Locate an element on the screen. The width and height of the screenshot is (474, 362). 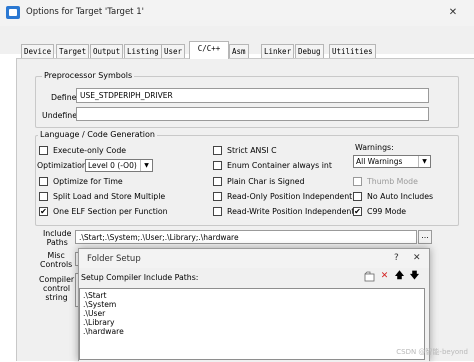
folder-setup-header: Setup Compiler Include Paths: is located at coordinates (140, 277).